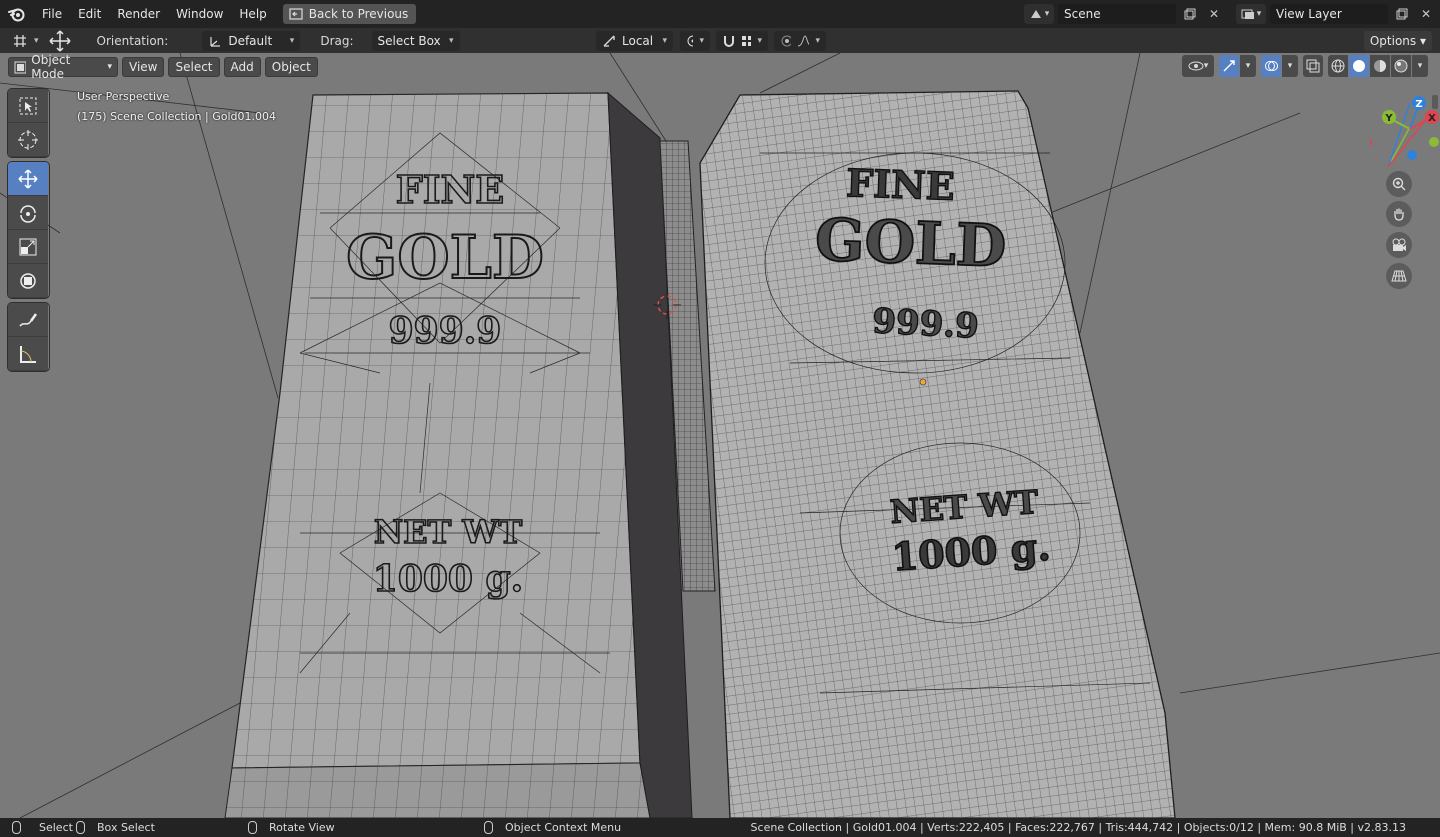 The height and width of the screenshot is (837, 1440). I want to click on menu-file: File, so click(52, 14).